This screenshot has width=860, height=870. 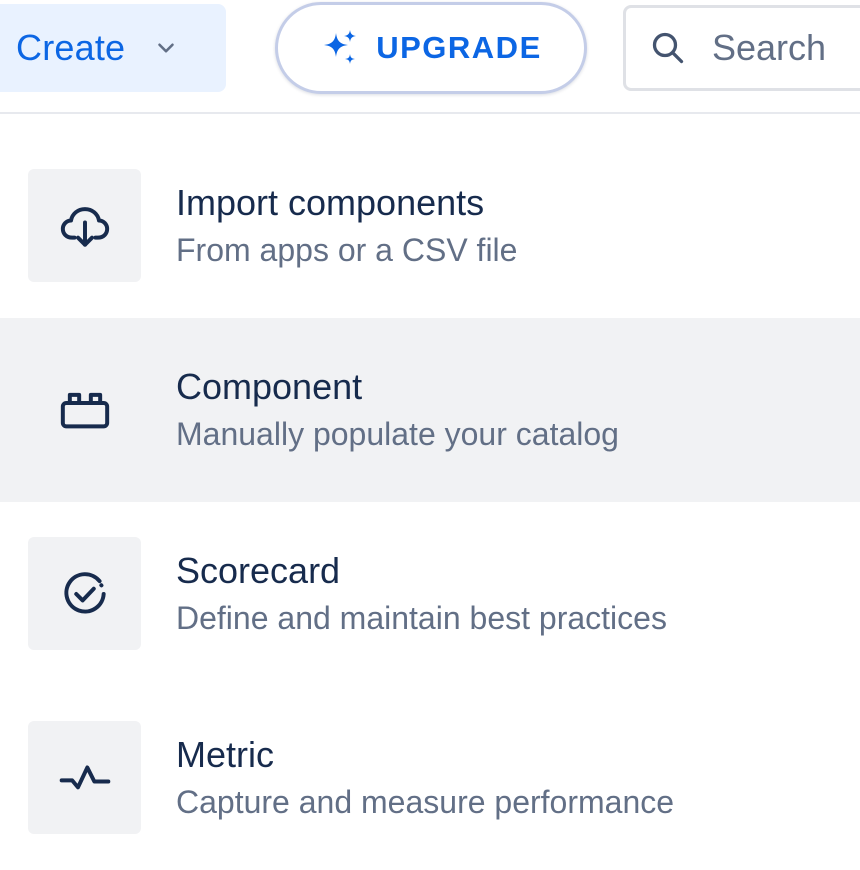 What do you see at coordinates (330, 202) in the screenshot?
I see `menu-item-title: Import components` at bounding box center [330, 202].